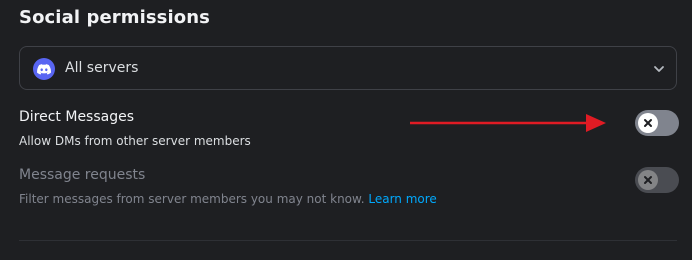 The width and height of the screenshot is (692, 260). Describe the element at coordinates (508, 123) in the screenshot. I see `red-arrow-annotation` at that location.